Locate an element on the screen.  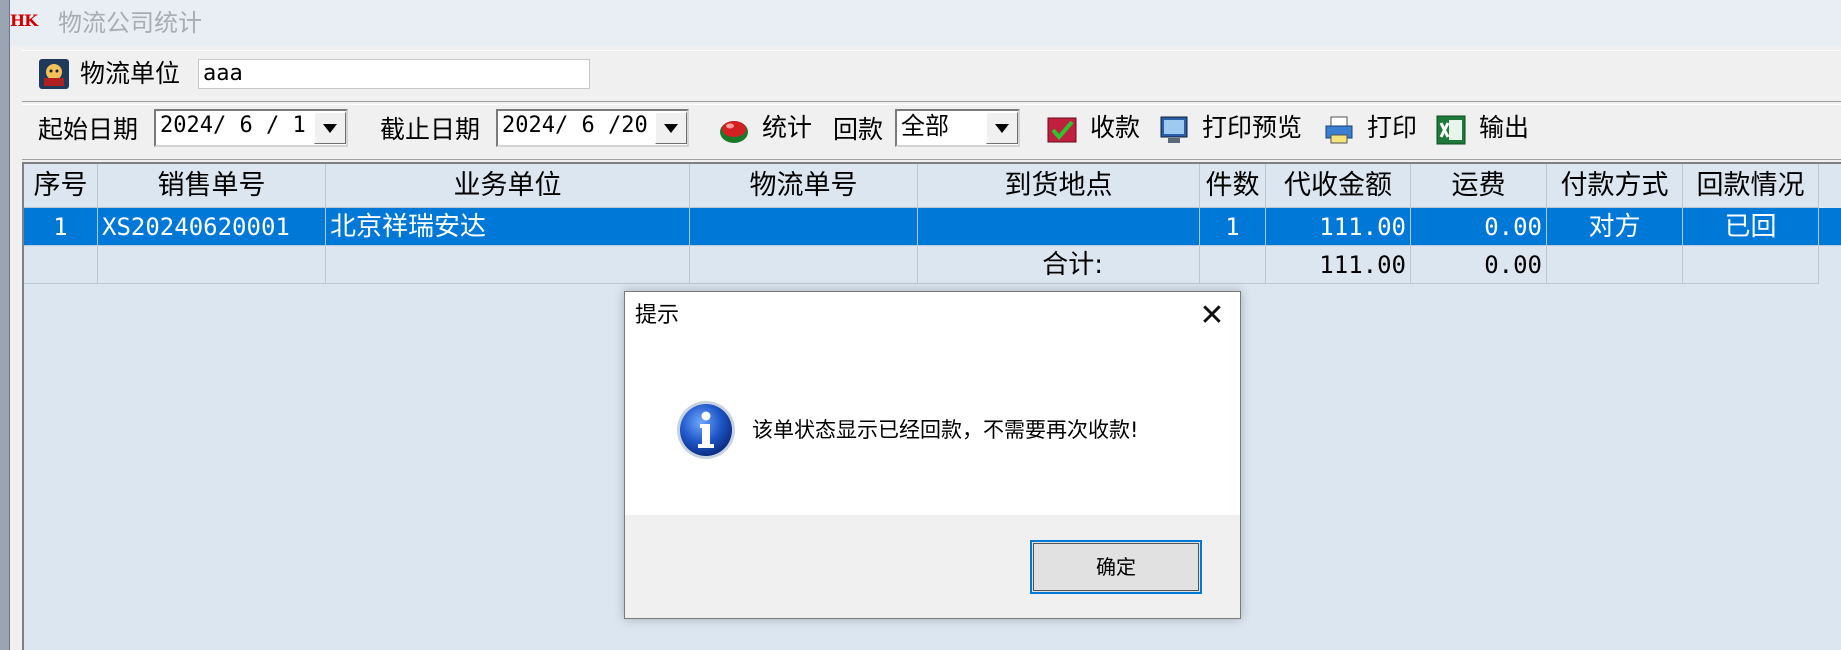
column-header: 代收金额 is located at coordinates (1338, 186).